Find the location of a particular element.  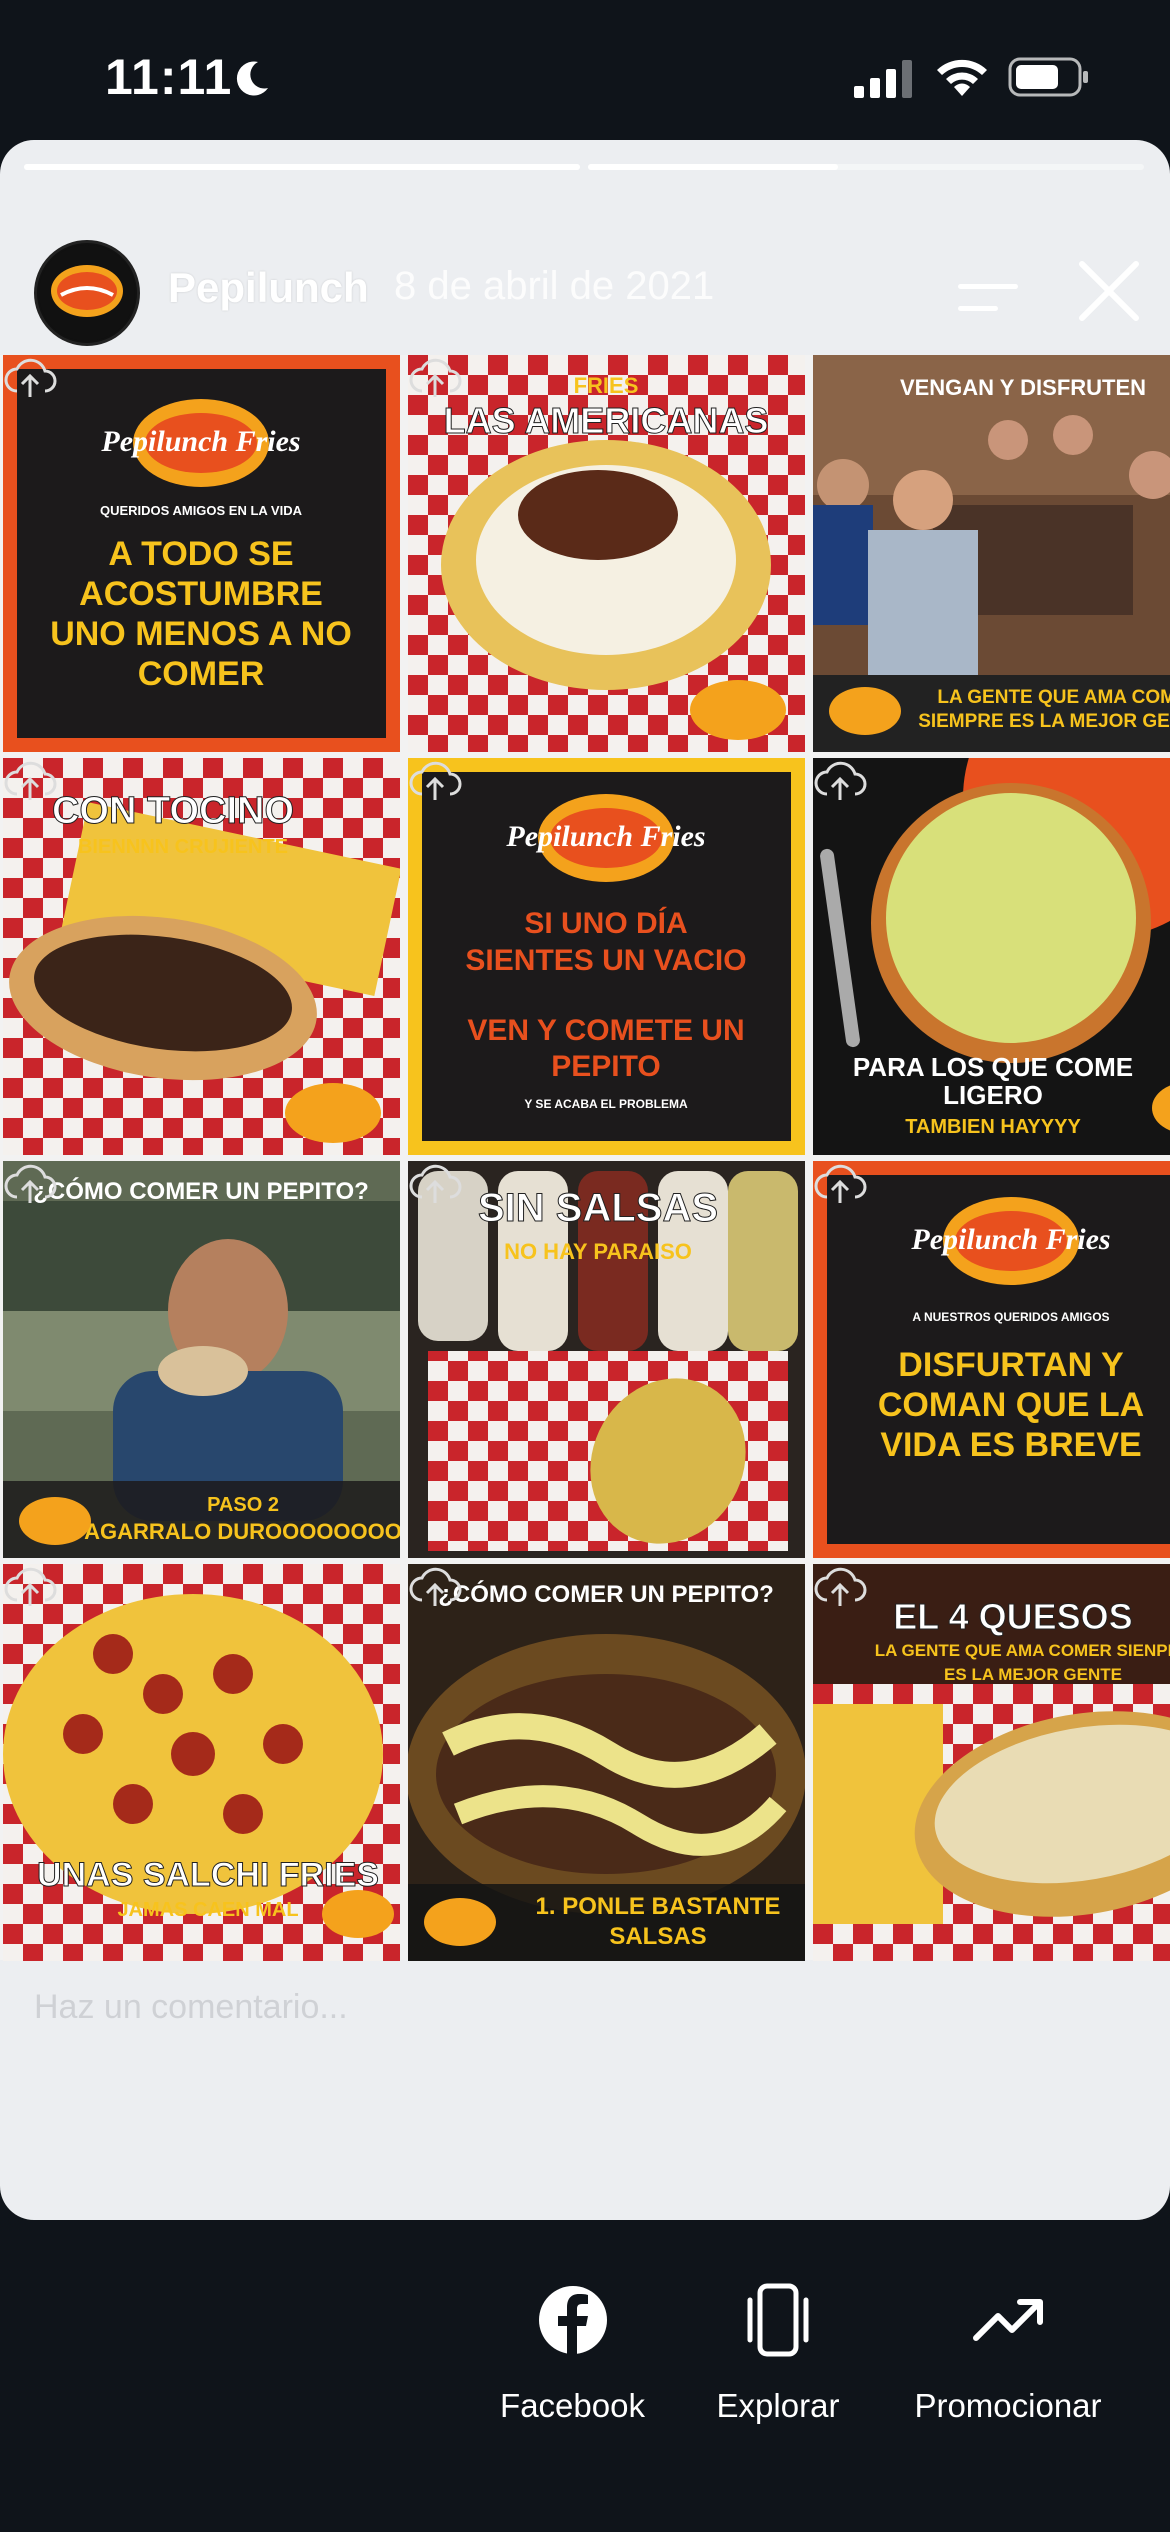

explore-button: Explorar is located at coordinates (778, 2352).